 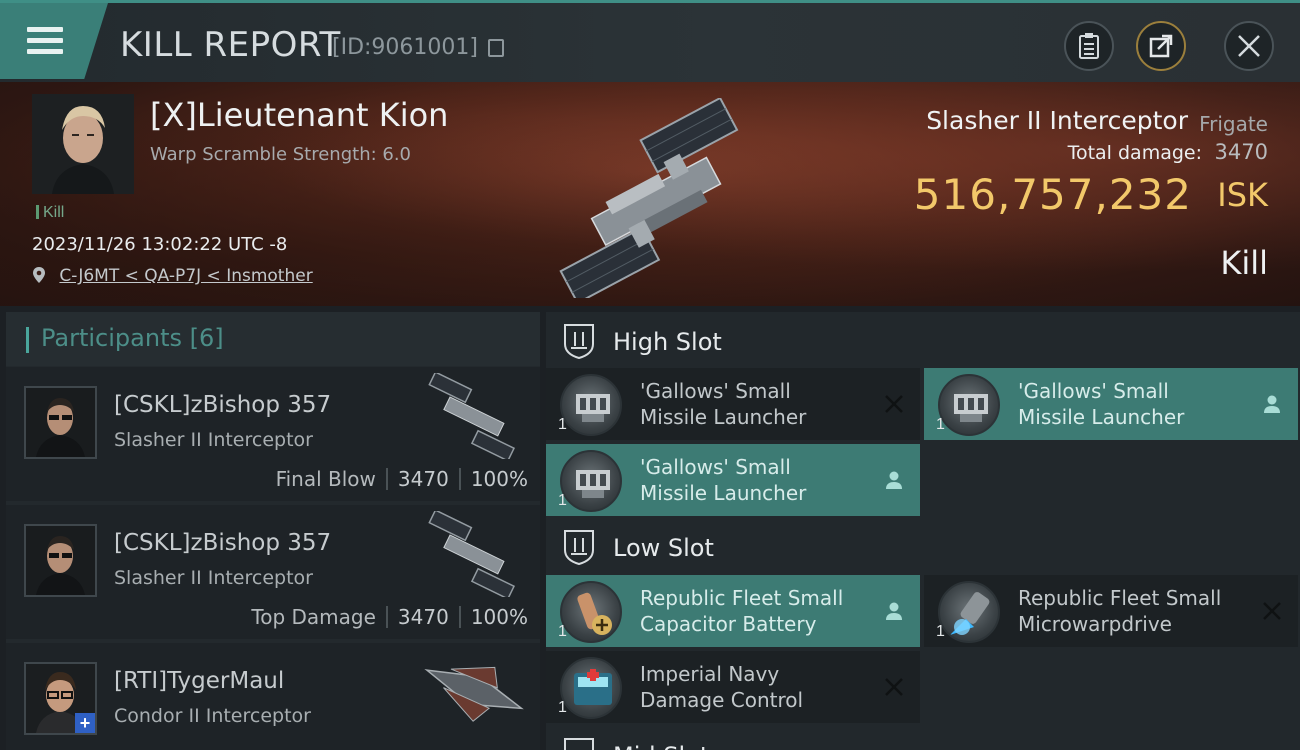 I want to click on clipboard-button, so click(x=1089, y=46).